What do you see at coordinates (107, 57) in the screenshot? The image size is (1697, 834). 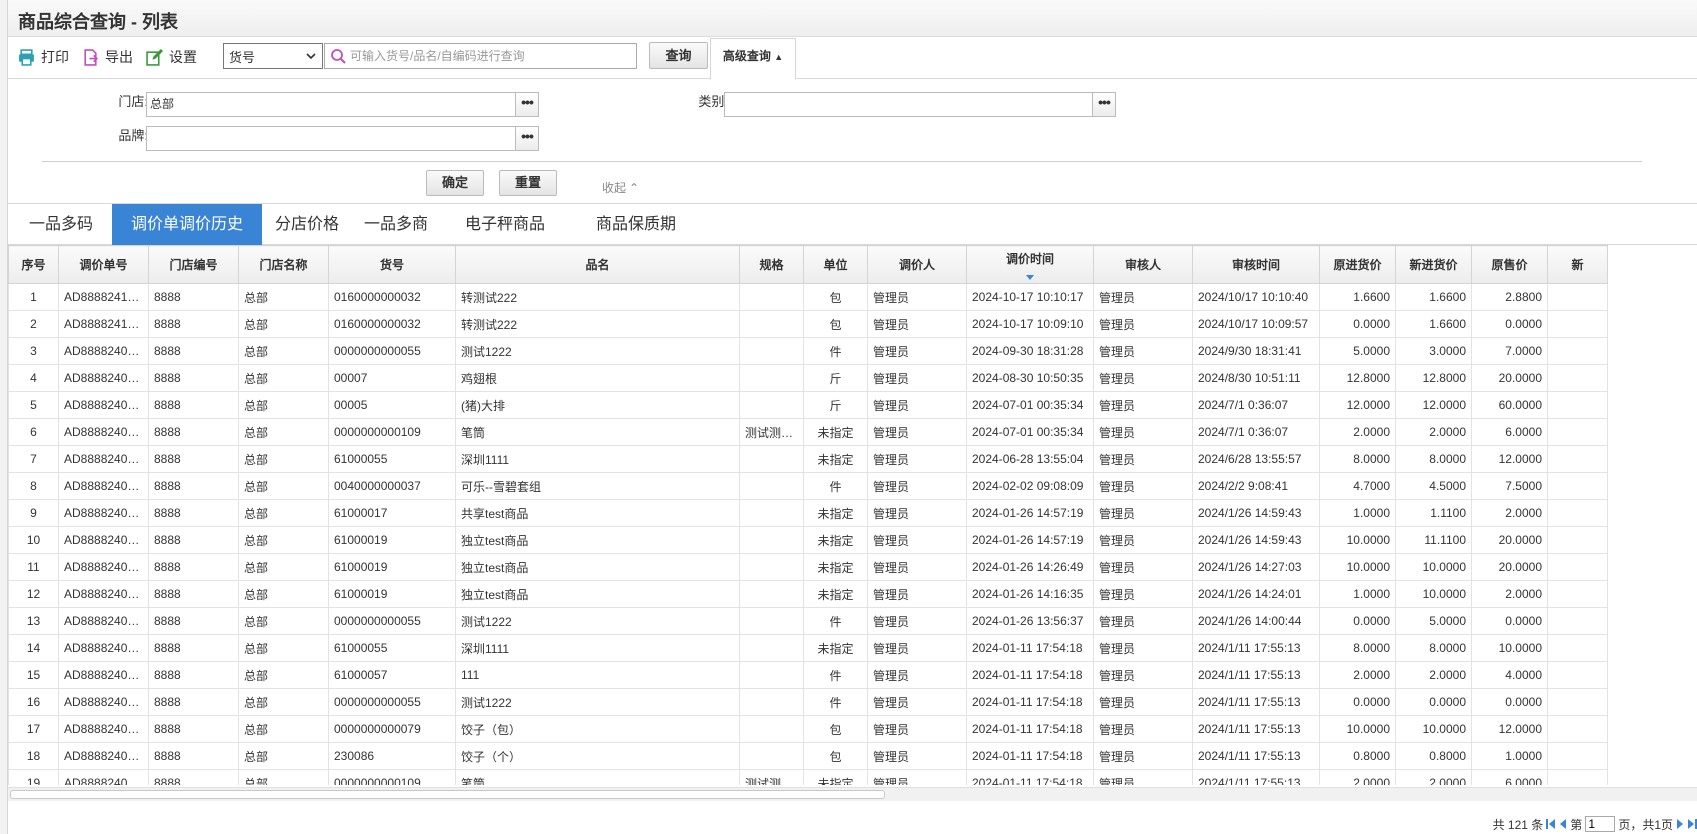 I see `export-button: 导出` at bounding box center [107, 57].